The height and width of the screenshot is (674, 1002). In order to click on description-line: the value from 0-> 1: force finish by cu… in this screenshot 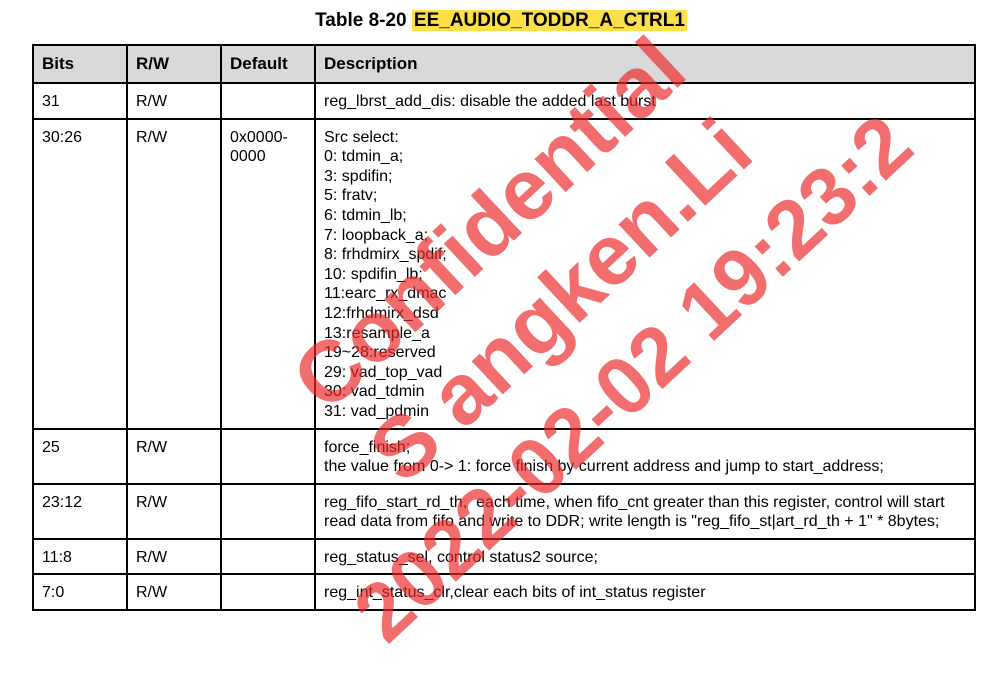, I will do `click(604, 467)`.